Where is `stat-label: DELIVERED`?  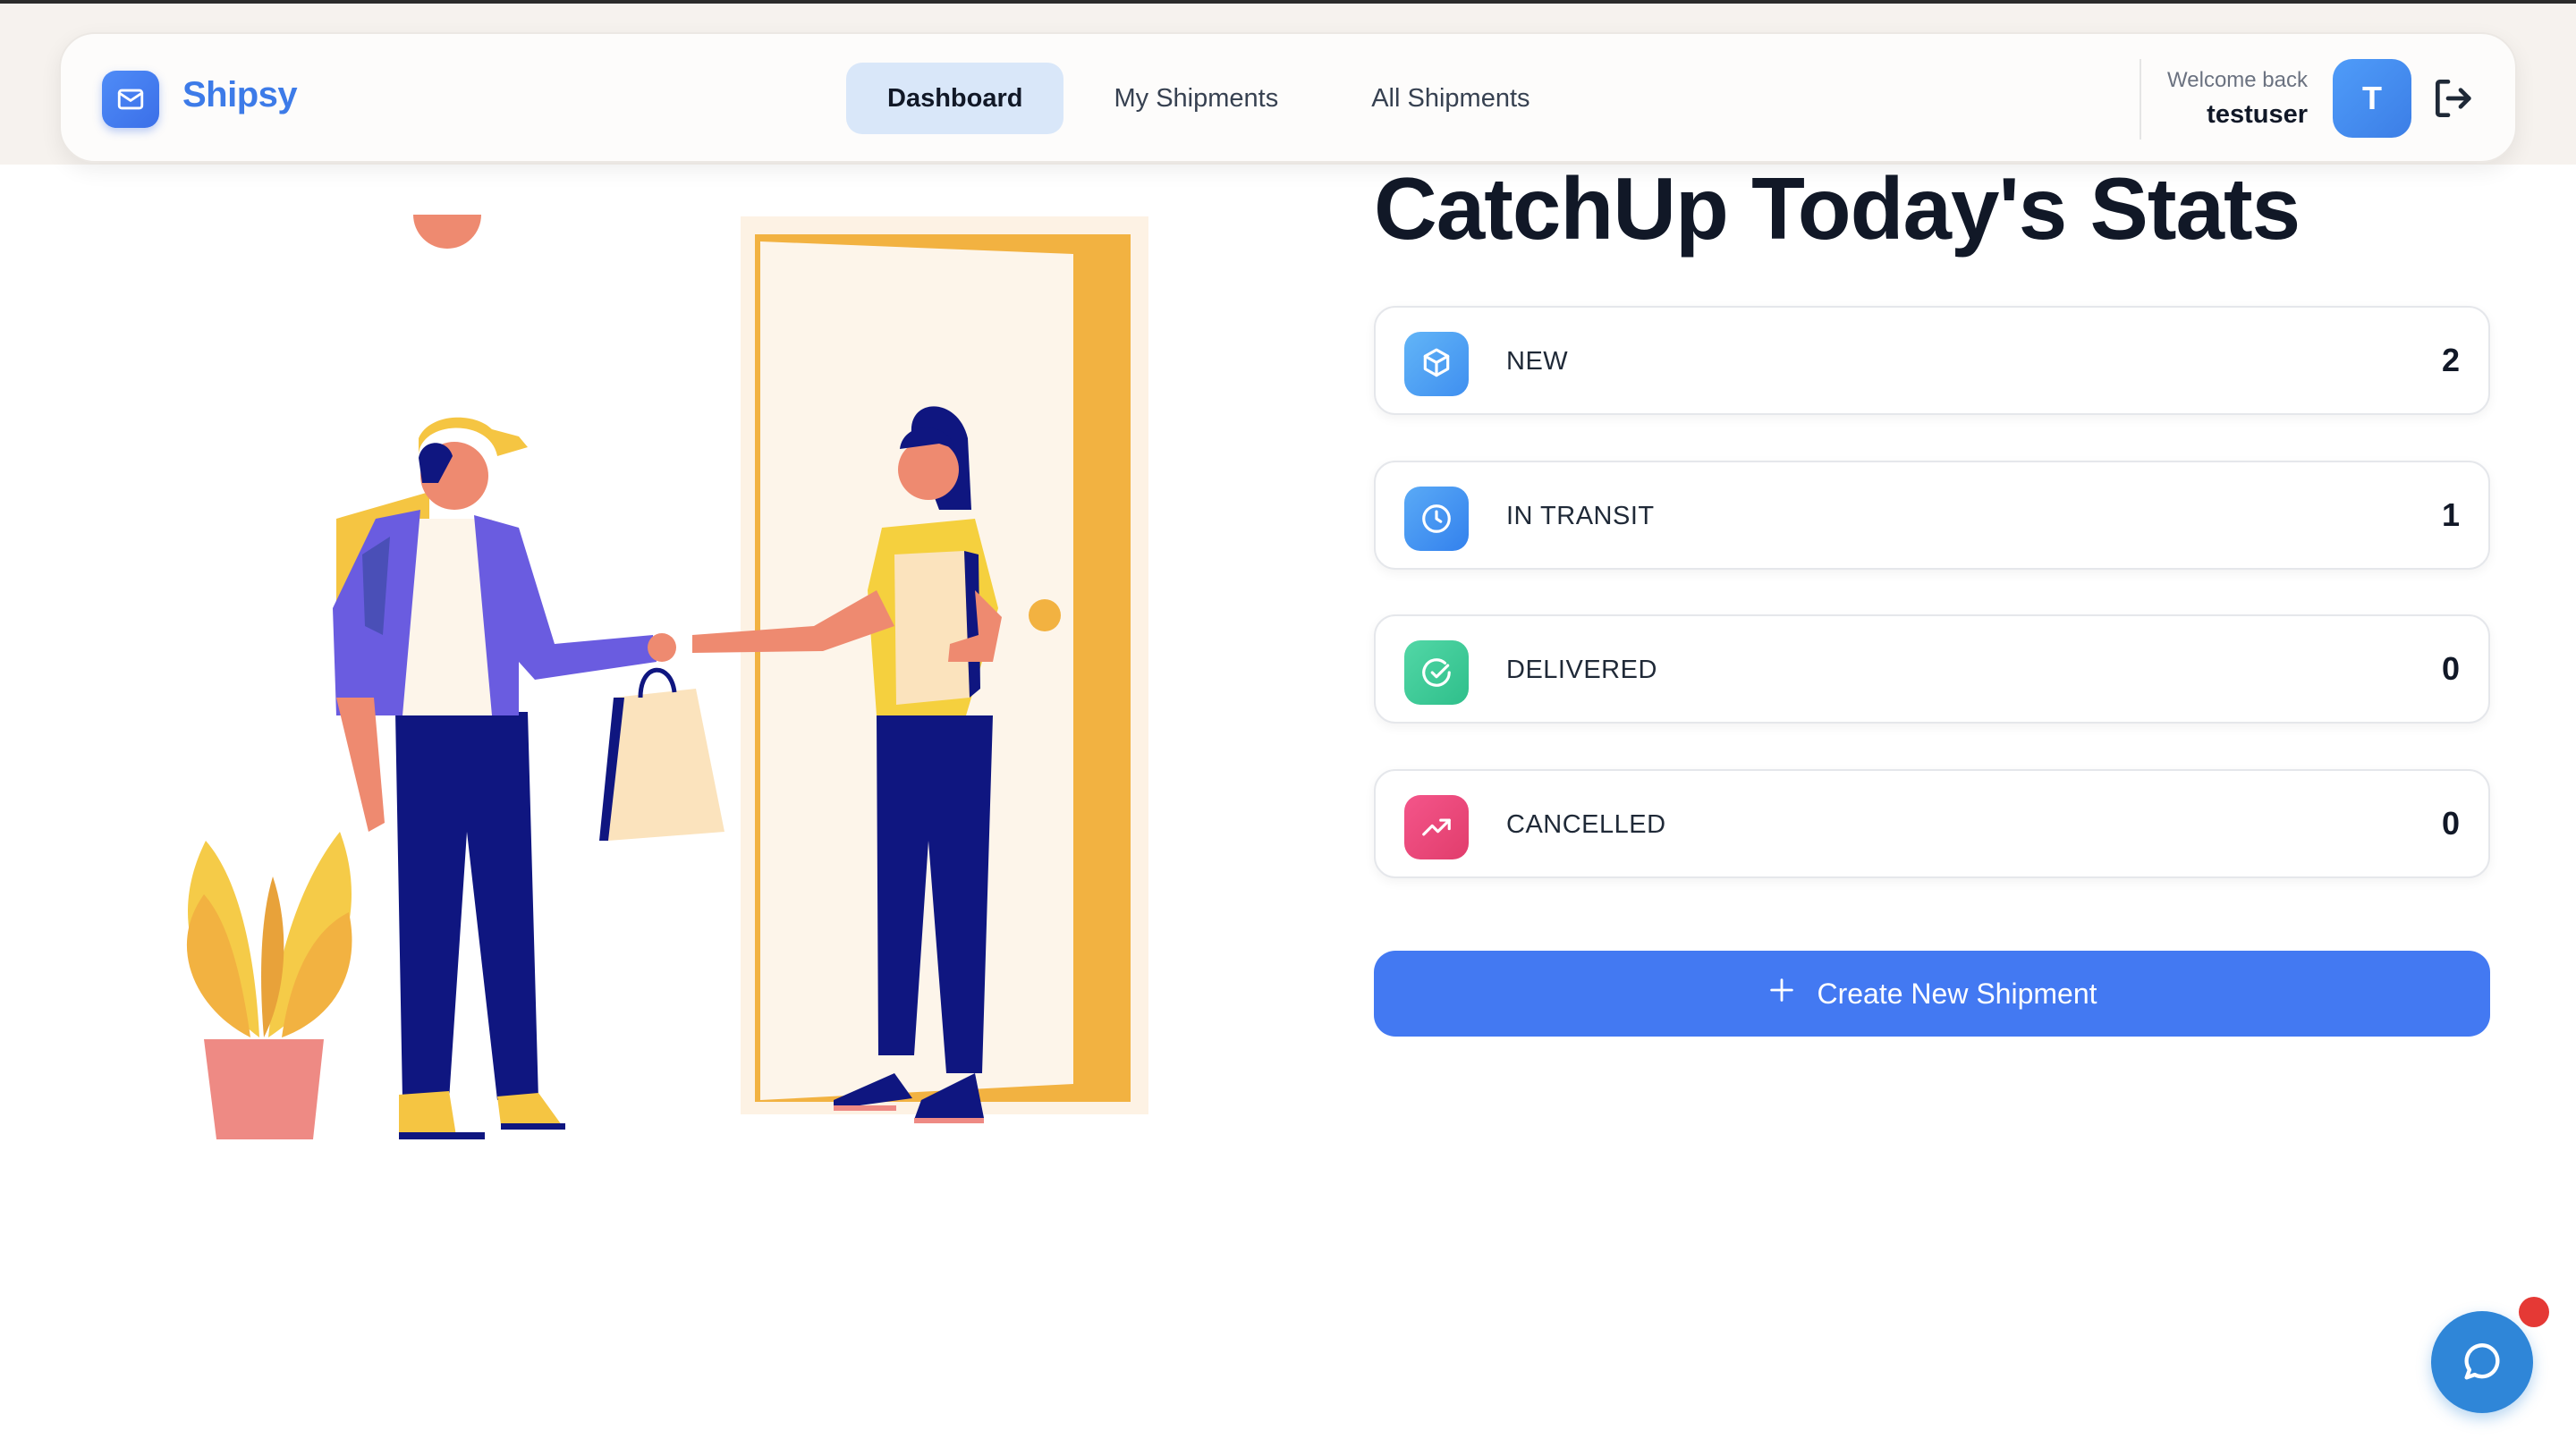
stat-label: DELIVERED is located at coordinates (1581, 670).